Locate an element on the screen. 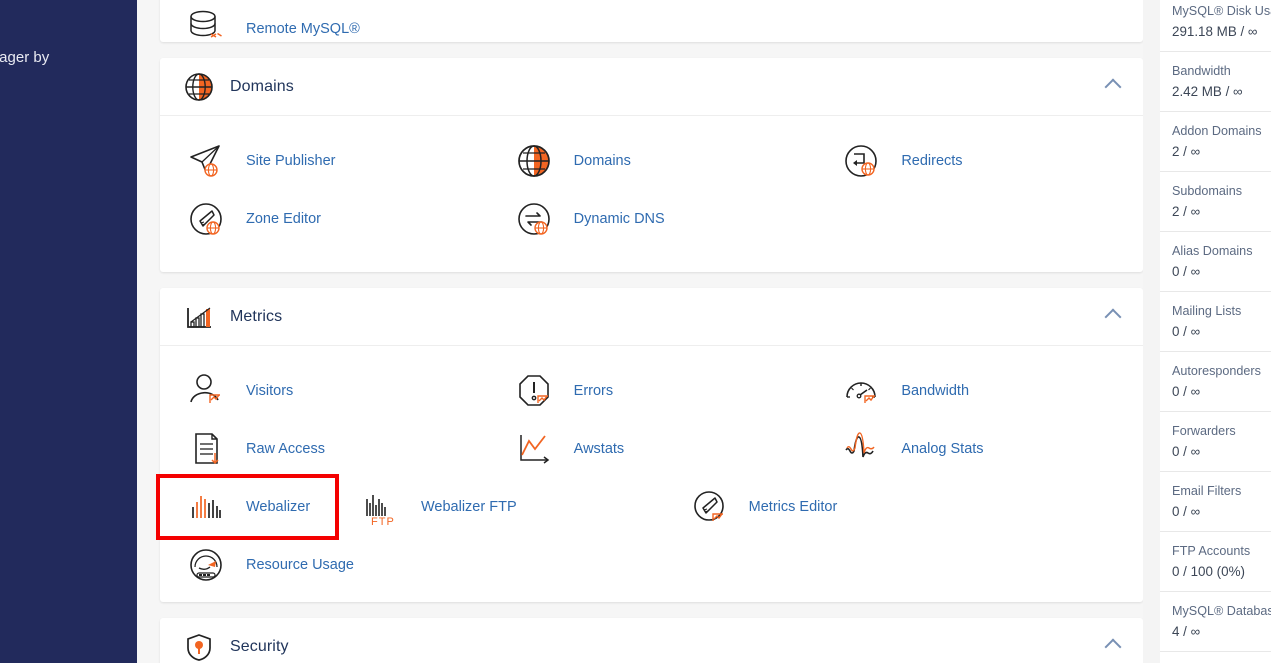  resource-usage-icon is located at coordinates (206, 565).